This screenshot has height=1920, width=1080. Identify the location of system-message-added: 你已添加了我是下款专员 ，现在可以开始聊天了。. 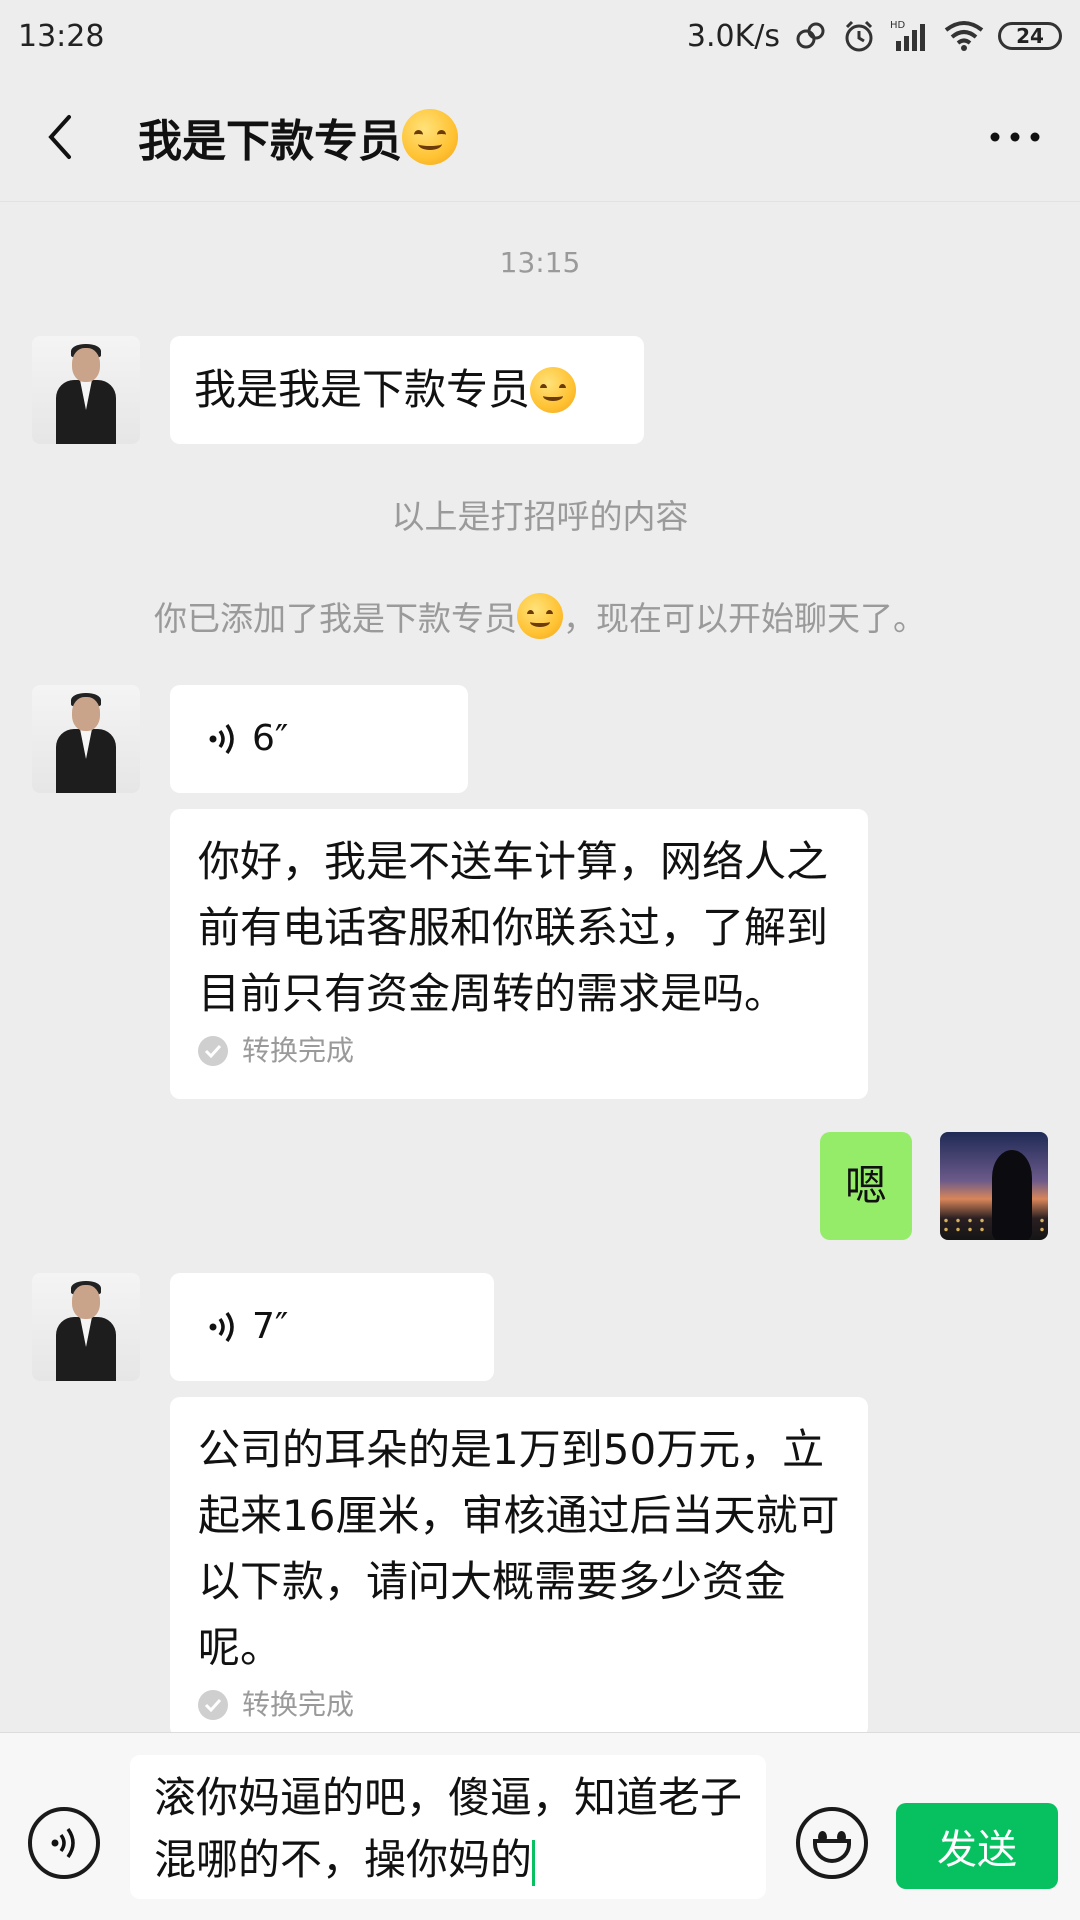
(540, 616).